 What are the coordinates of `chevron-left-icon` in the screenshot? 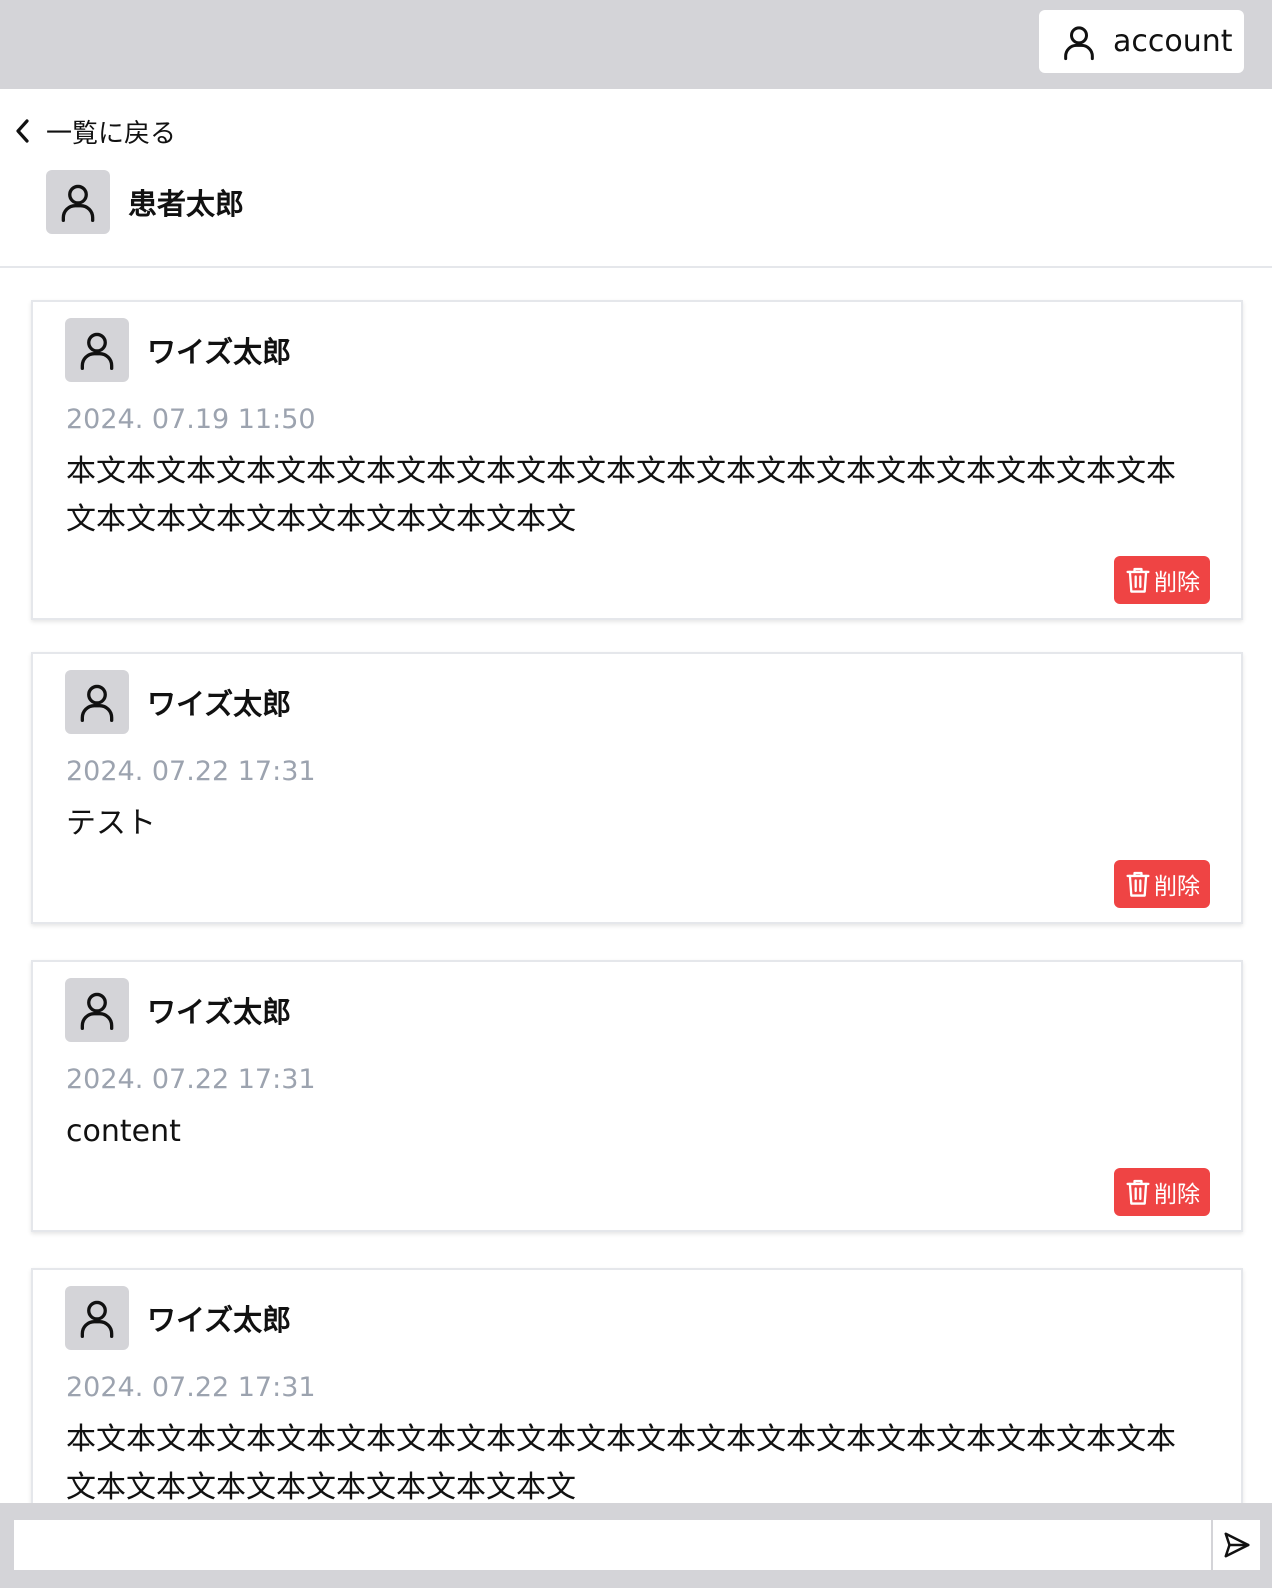 It's located at (22, 131).